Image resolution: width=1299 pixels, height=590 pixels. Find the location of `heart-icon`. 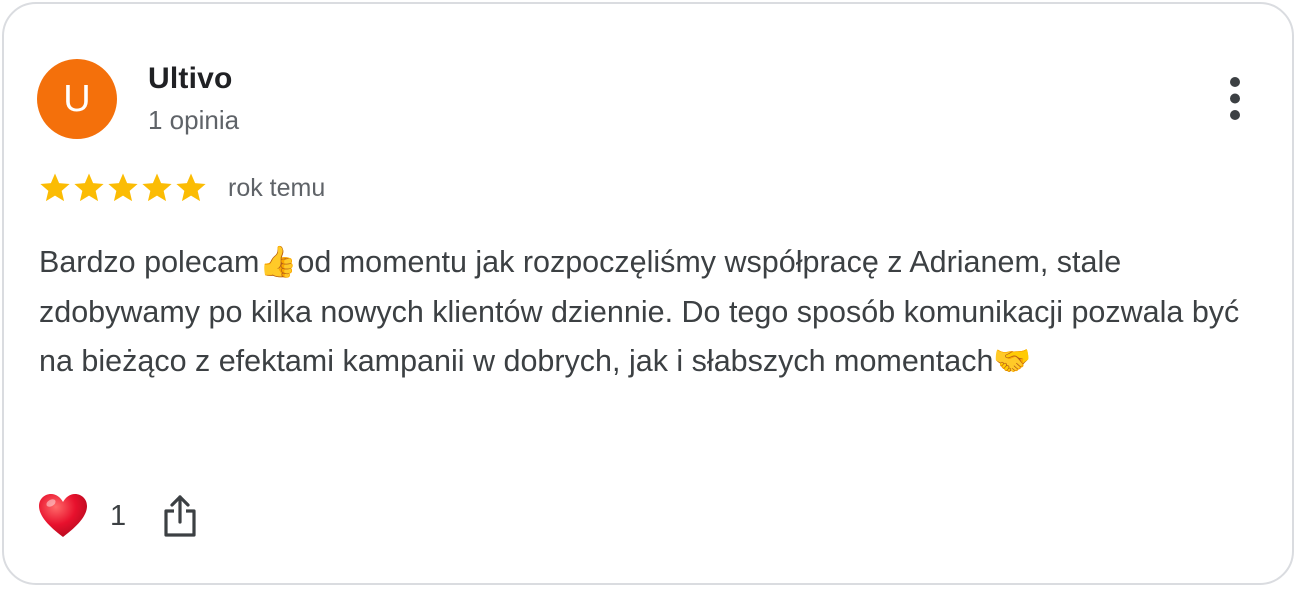

heart-icon is located at coordinates (63, 515).